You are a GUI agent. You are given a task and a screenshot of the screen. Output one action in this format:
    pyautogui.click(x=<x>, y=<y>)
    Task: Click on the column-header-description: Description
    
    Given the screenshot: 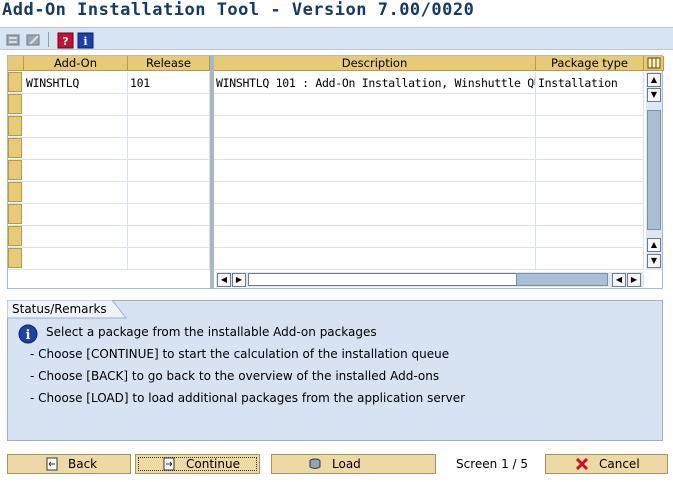 What is the action you would take?
    pyautogui.click(x=375, y=63)
    